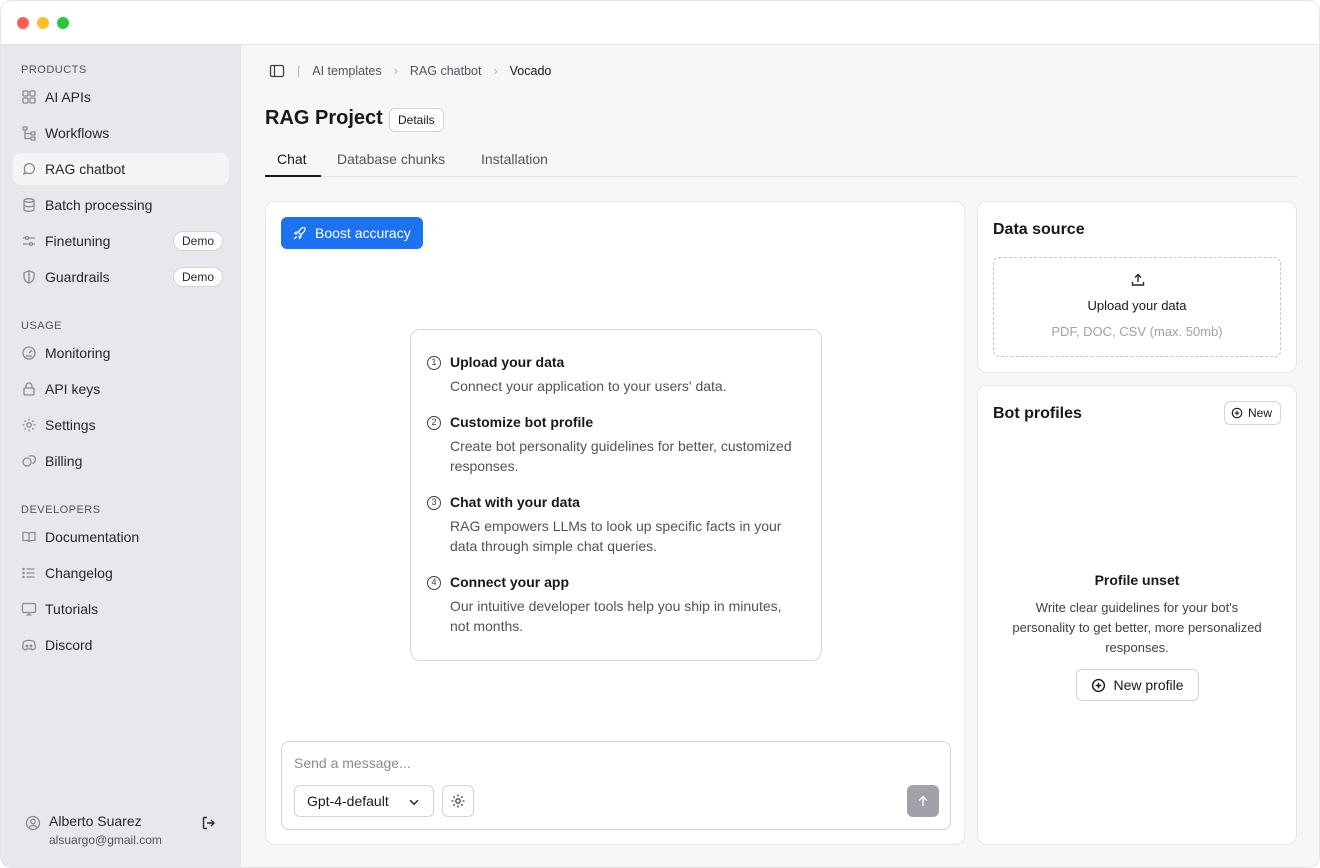 The width and height of the screenshot is (1320, 868). I want to click on chevron-down-icon, so click(414, 802).